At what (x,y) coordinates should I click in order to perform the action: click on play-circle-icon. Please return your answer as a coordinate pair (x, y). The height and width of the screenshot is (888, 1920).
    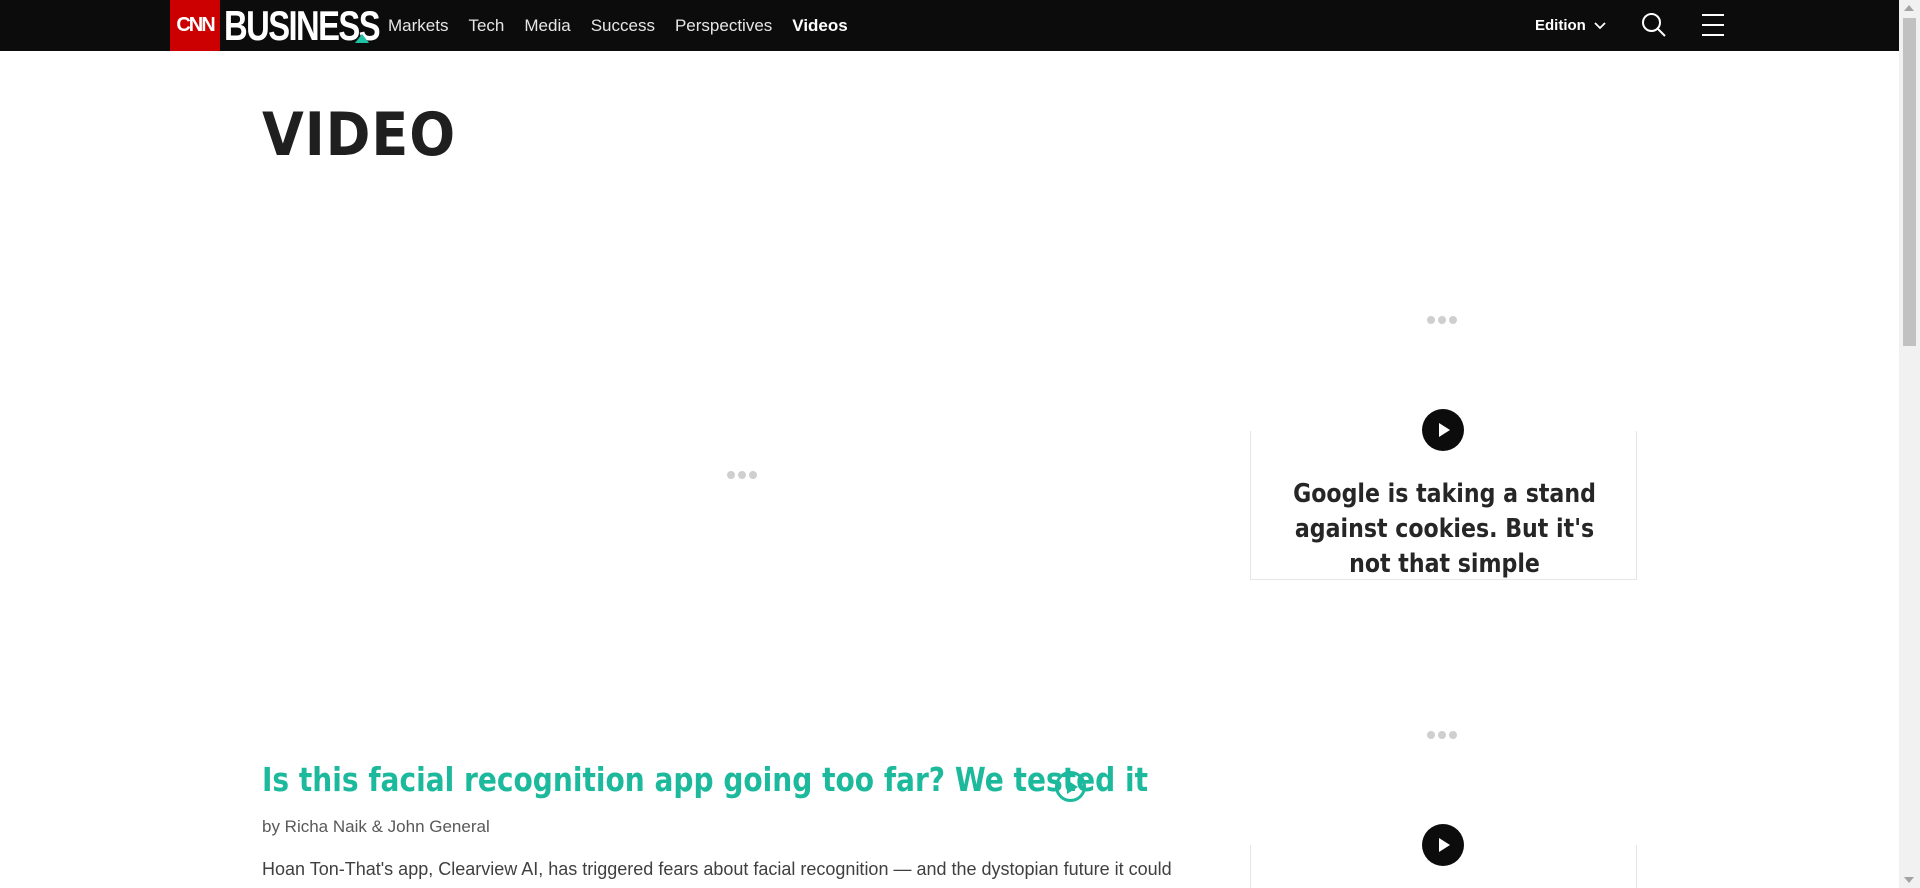
    Looking at the image, I should click on (1070, 786).